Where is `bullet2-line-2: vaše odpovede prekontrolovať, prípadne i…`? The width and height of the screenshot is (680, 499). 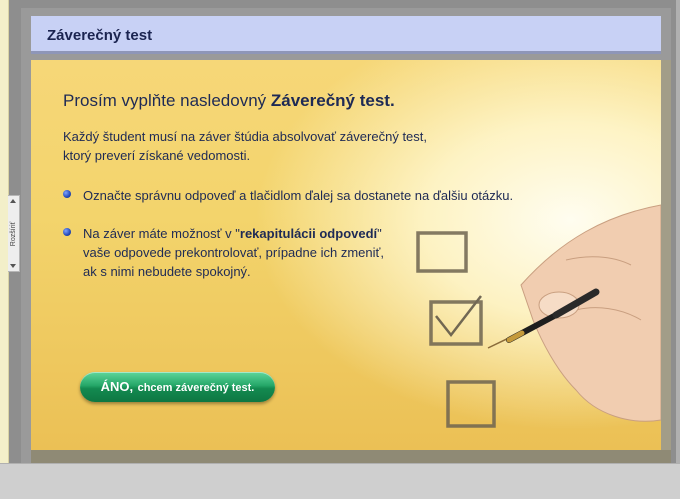
bullet2-line-2: vaše odpovede prekontrolovať, prípadne i… is located at coordinates (233, 252).